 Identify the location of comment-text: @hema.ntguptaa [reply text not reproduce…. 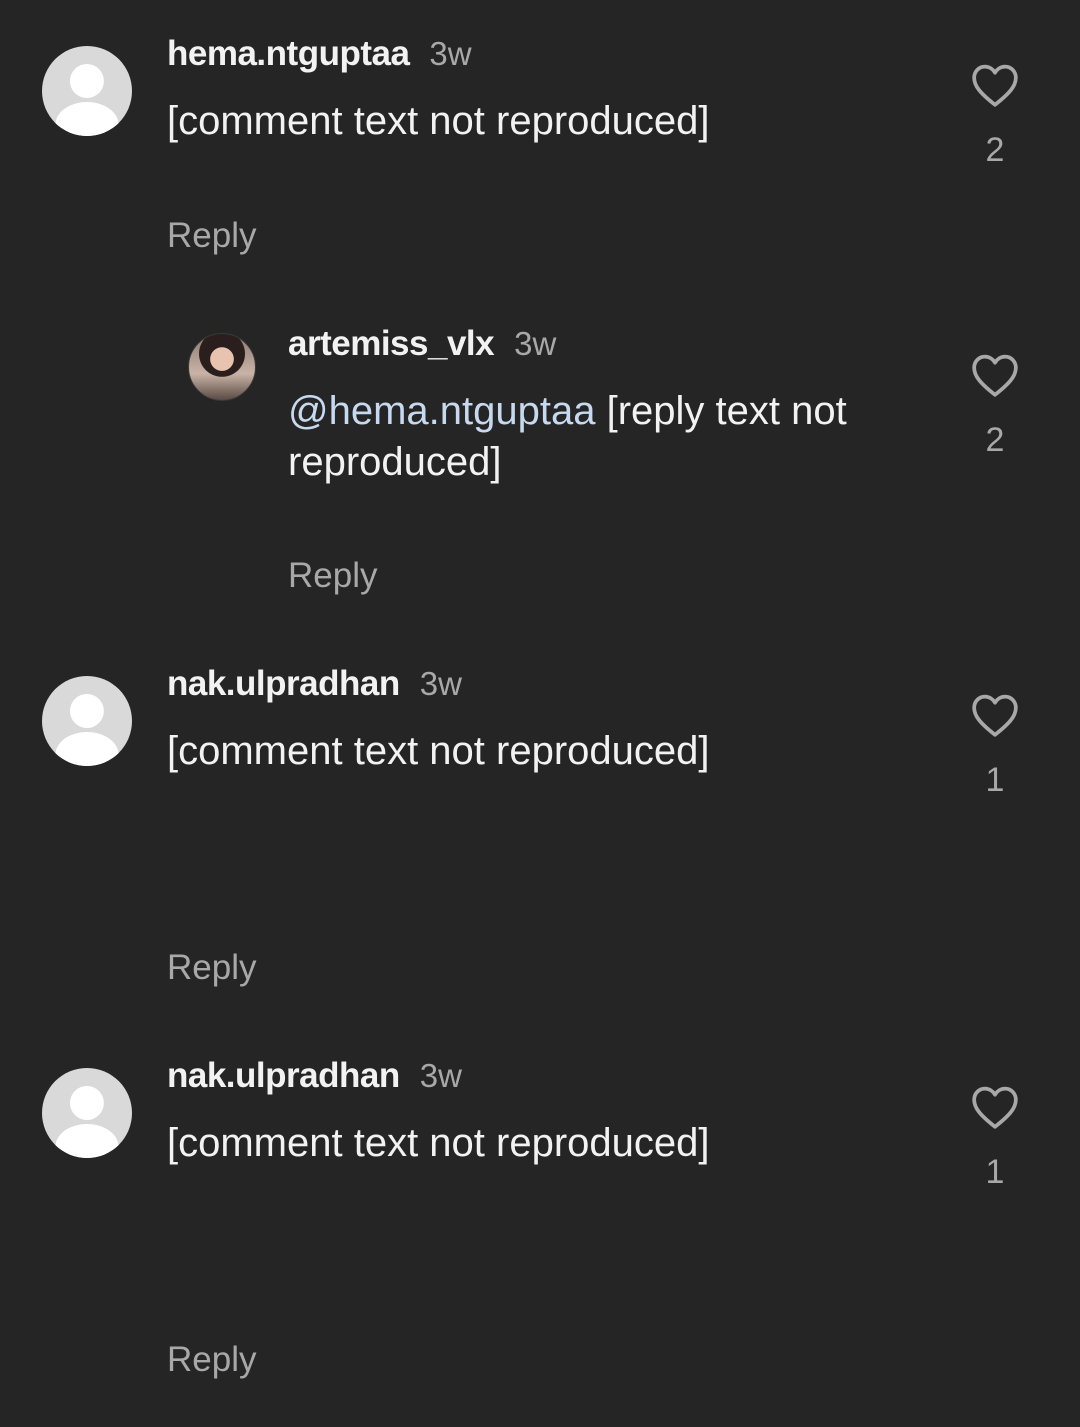
(608, 437).